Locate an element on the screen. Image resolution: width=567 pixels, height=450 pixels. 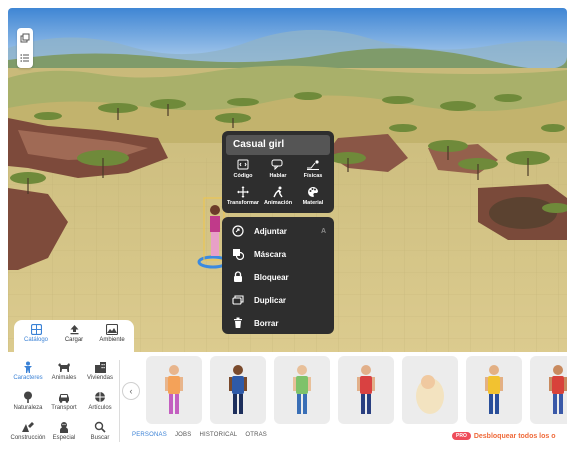
trash-icon is located at coordinates (238, 323).